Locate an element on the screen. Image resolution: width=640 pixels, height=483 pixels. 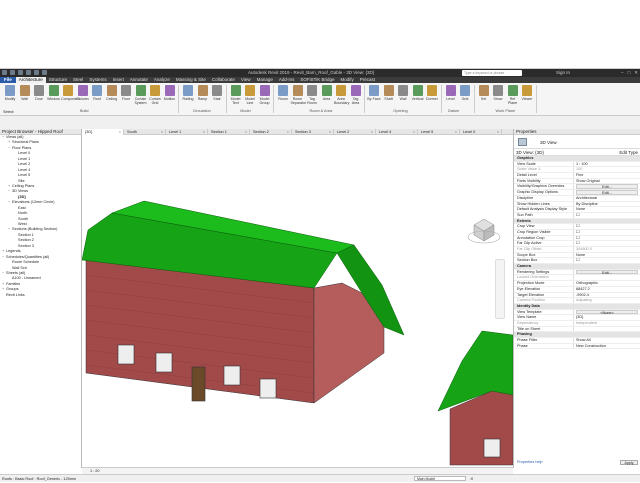
tree-node-label: Revit Links is located at coordinates (15, 294).